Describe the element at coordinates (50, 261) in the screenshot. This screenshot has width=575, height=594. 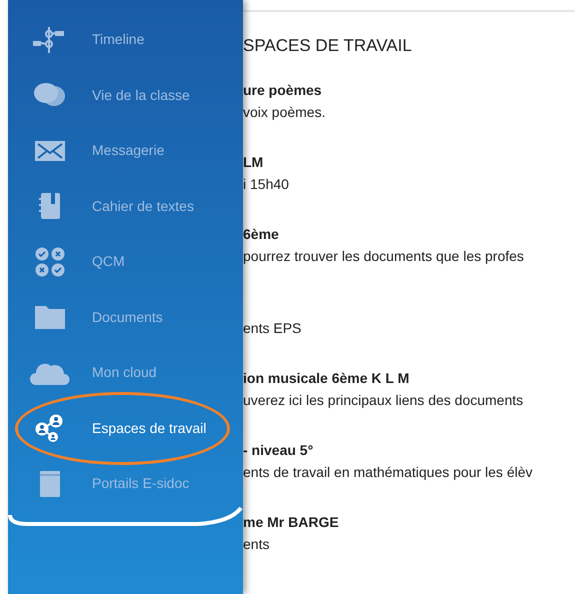
I see `quiz-grid-icon` at that location.